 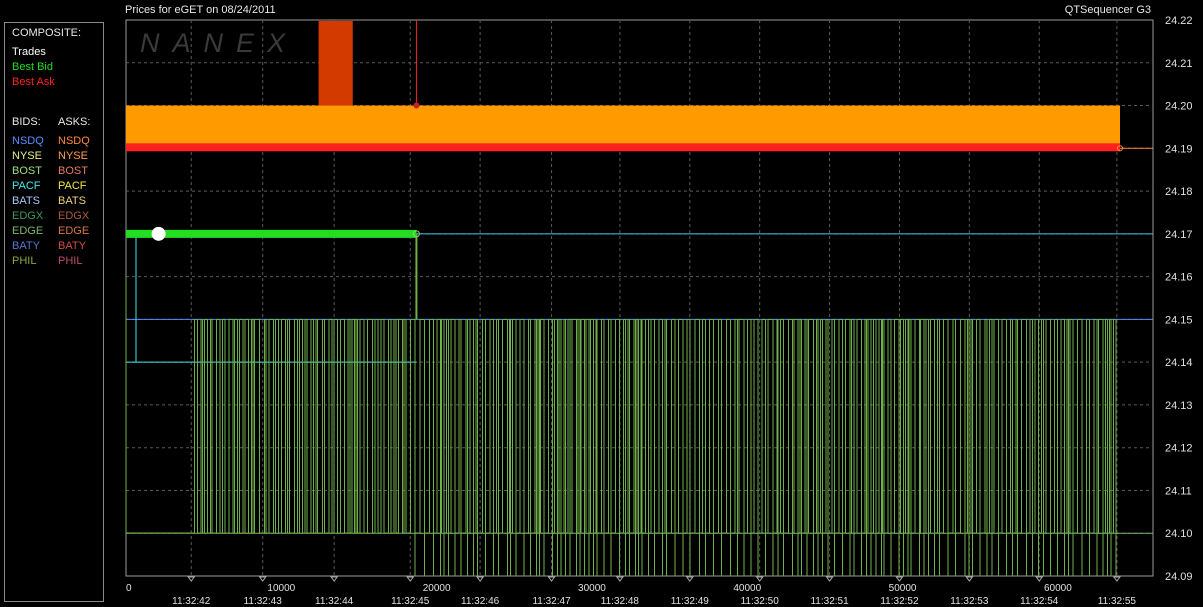 What do you see at coordinates (480, 601) in the screenshot?
I see `time-tick-label: 11:32:46` at bounding box center [480, 601].